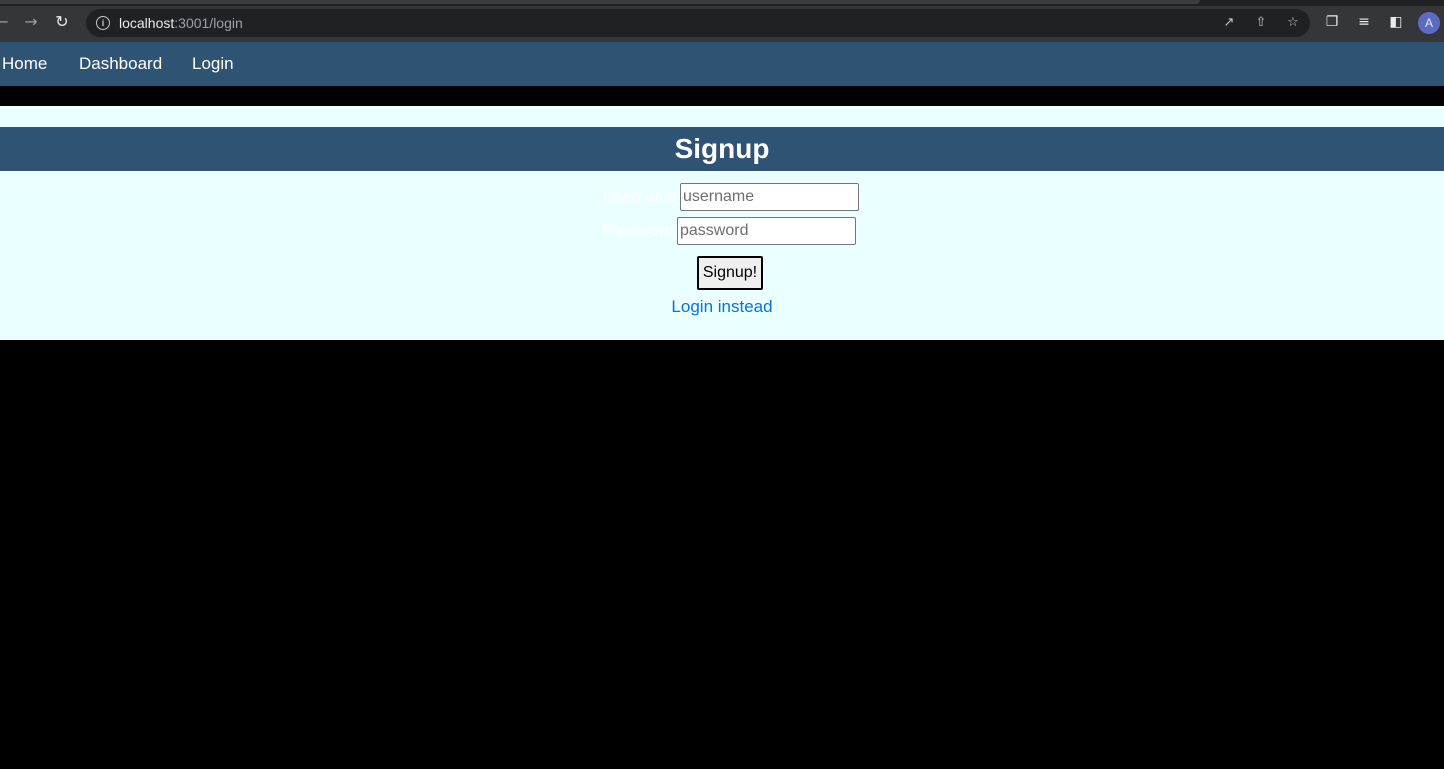 The height and width of the screenshot is (769, 1444). Describe the element at coordinates (769, 197) in the screenshot. I see `username-input` at that location.